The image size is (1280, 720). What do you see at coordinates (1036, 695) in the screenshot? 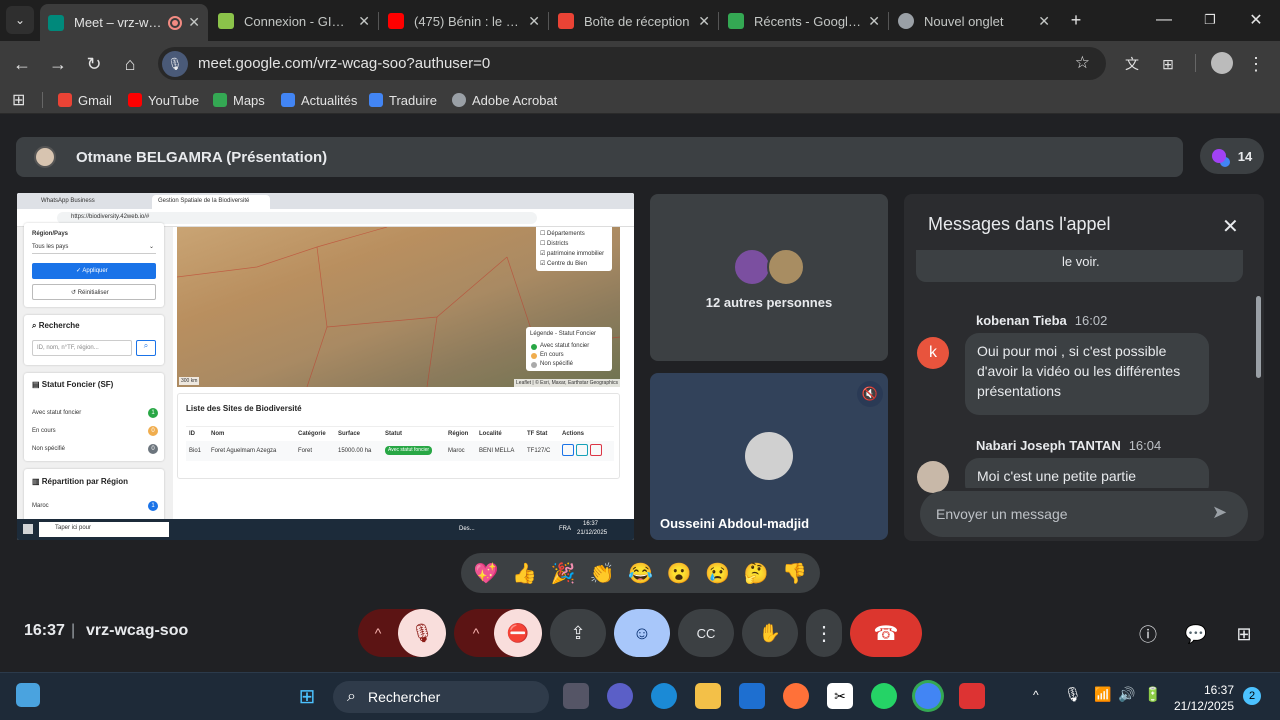
I see `show-hidden-icons: ^` at bounding box center [1036, 695].